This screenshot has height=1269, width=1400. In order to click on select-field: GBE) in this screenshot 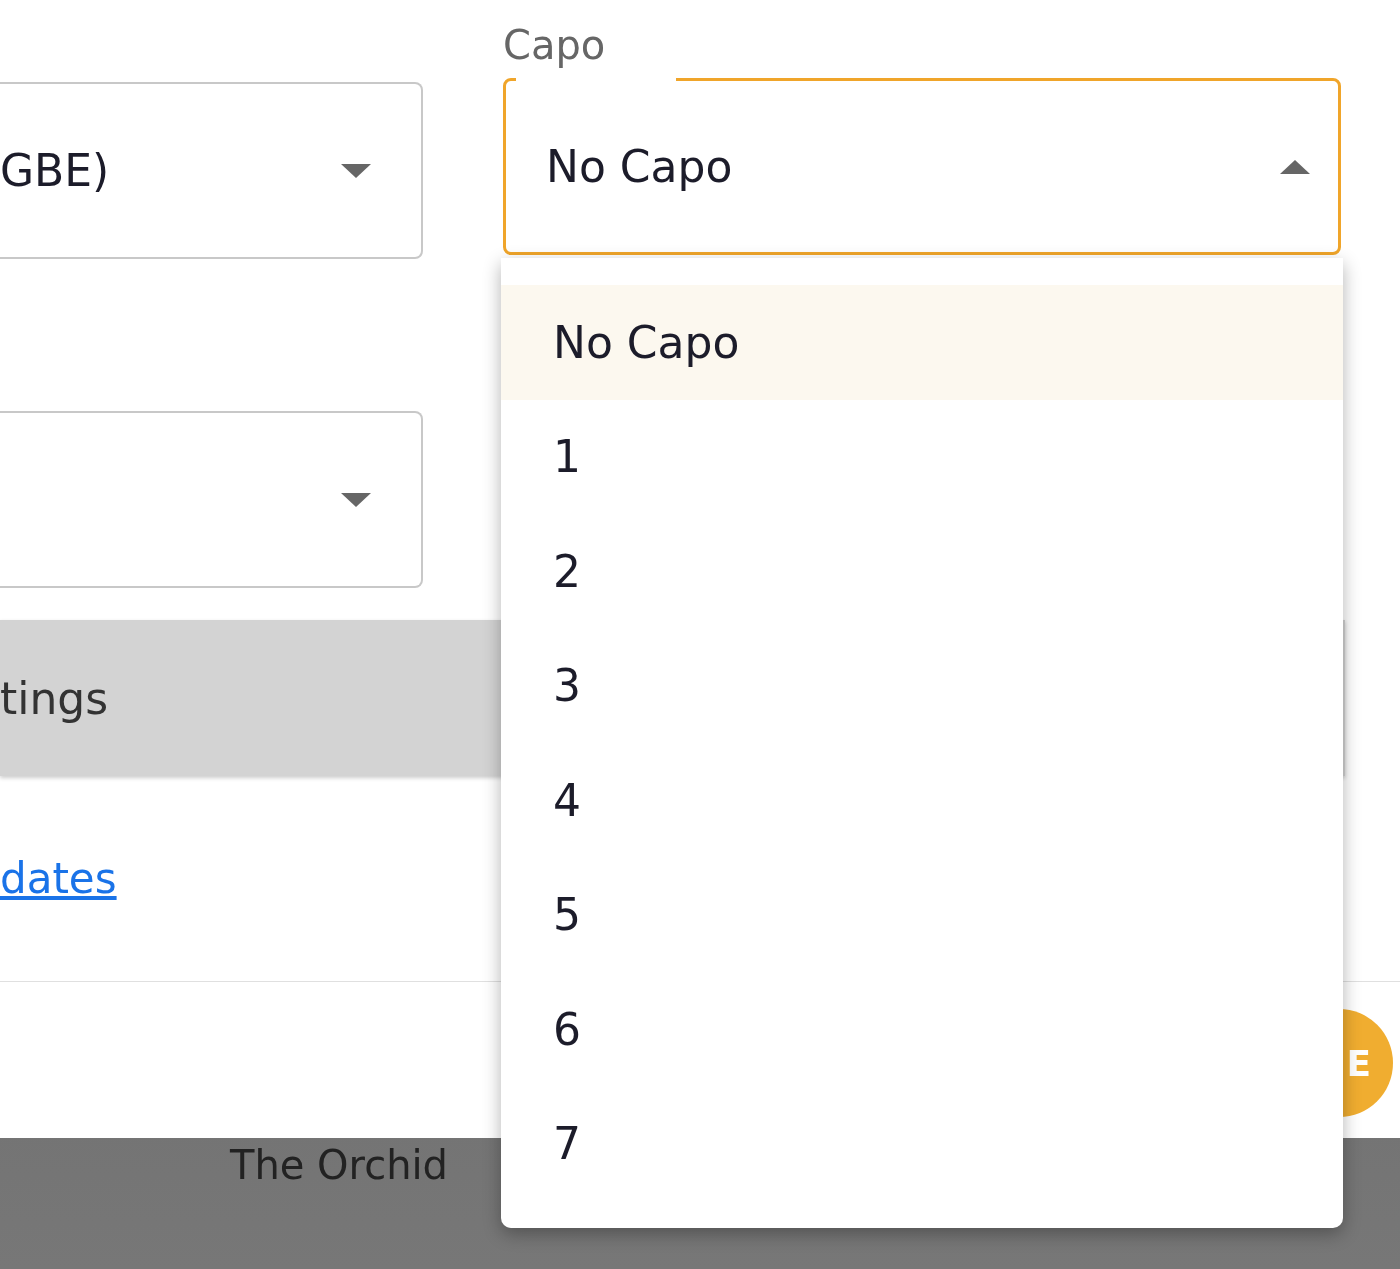, I will do `click(211, 170)`.